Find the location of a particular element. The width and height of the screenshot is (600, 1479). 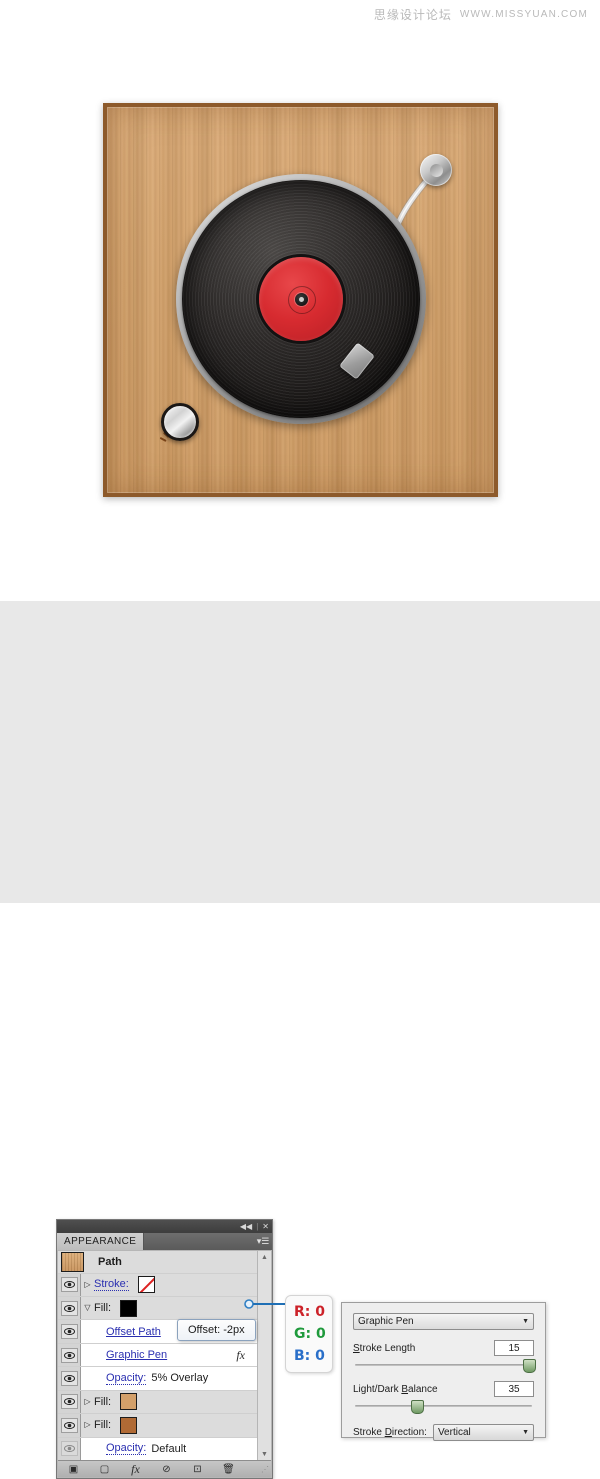

panel-footer-toolbar: ▣ ▢ fx ⊘ ⊡ 🗑 ⋰ is located at coordinates (164, 1468).